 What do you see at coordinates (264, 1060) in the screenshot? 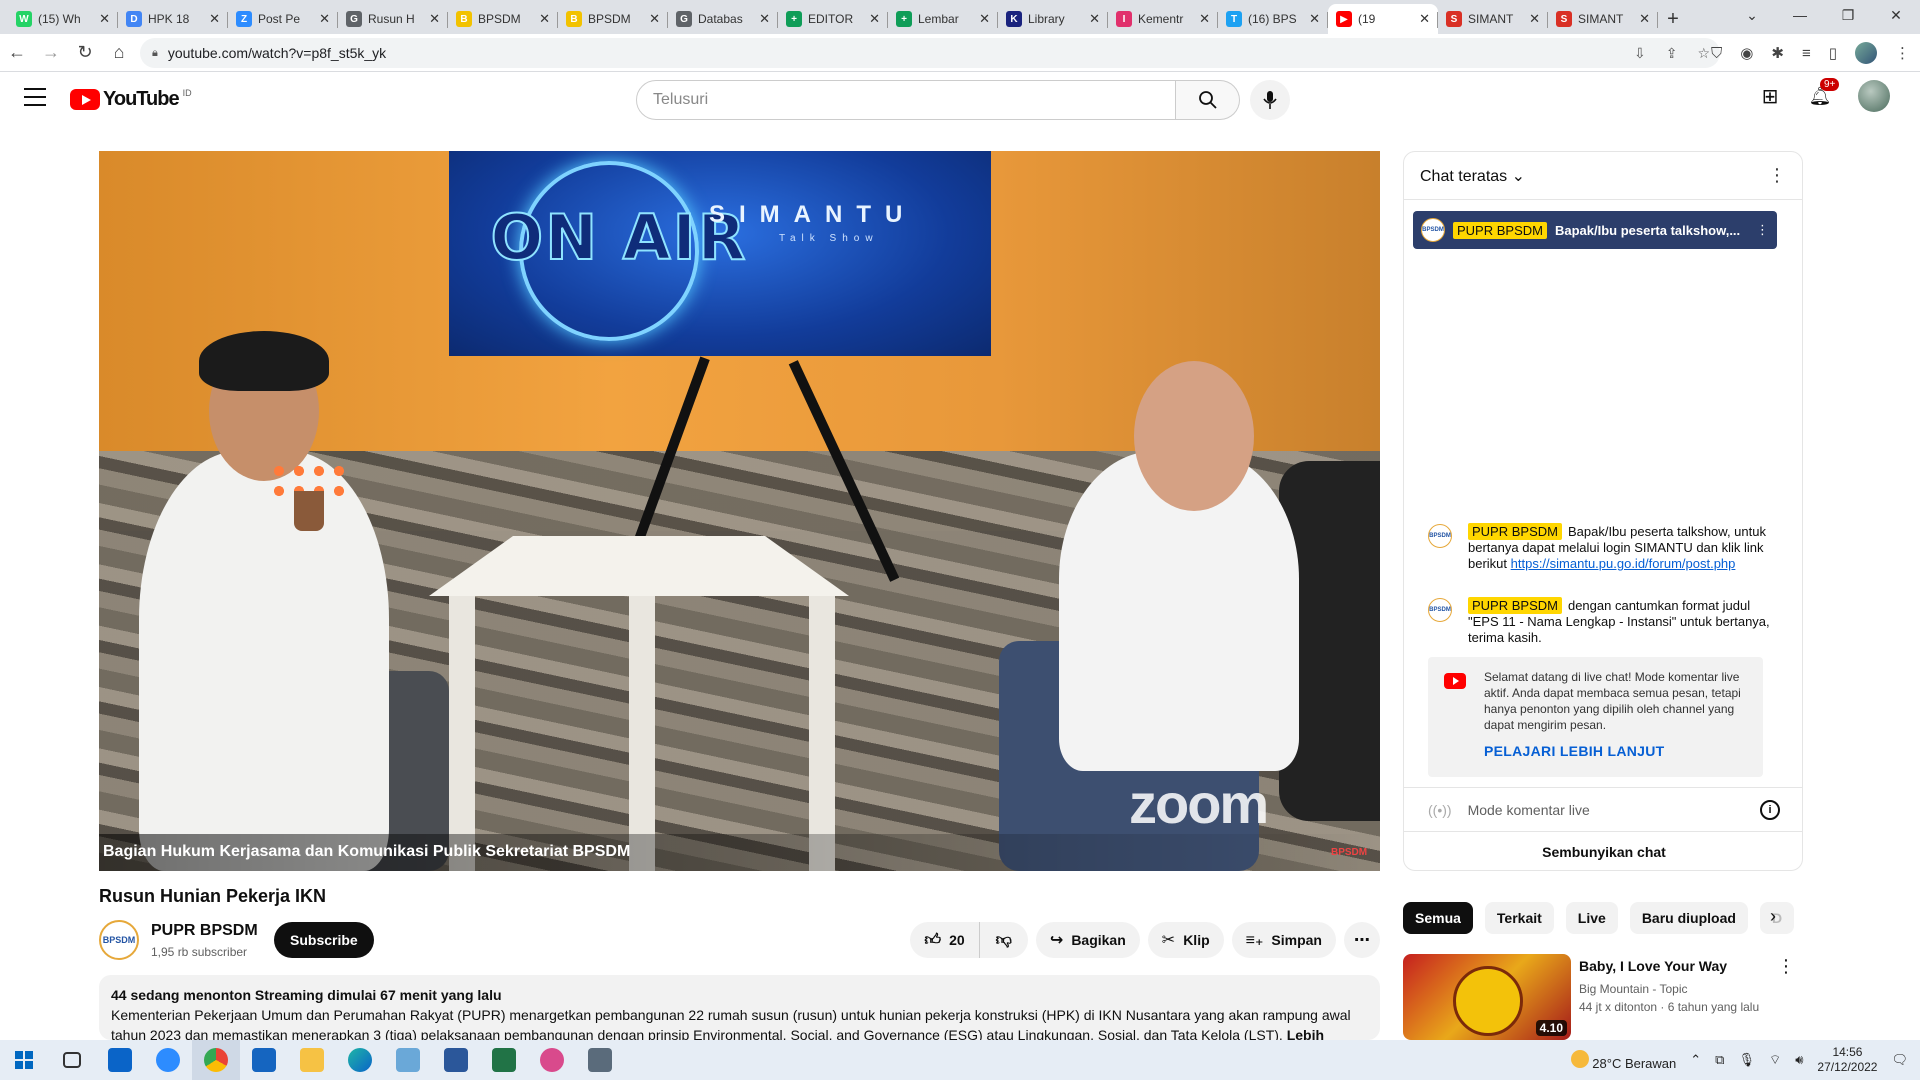
I see `store-app-icon` at bounding box center [264, 1060].